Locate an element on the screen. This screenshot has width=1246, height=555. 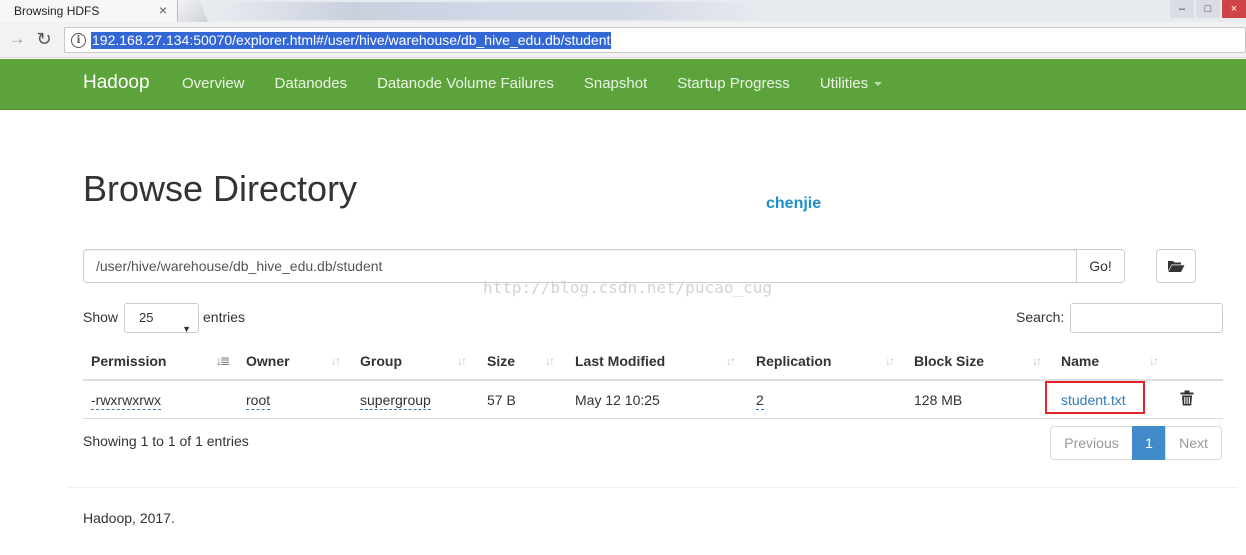
folder-open-icon is located at coordinates (1176, 266).